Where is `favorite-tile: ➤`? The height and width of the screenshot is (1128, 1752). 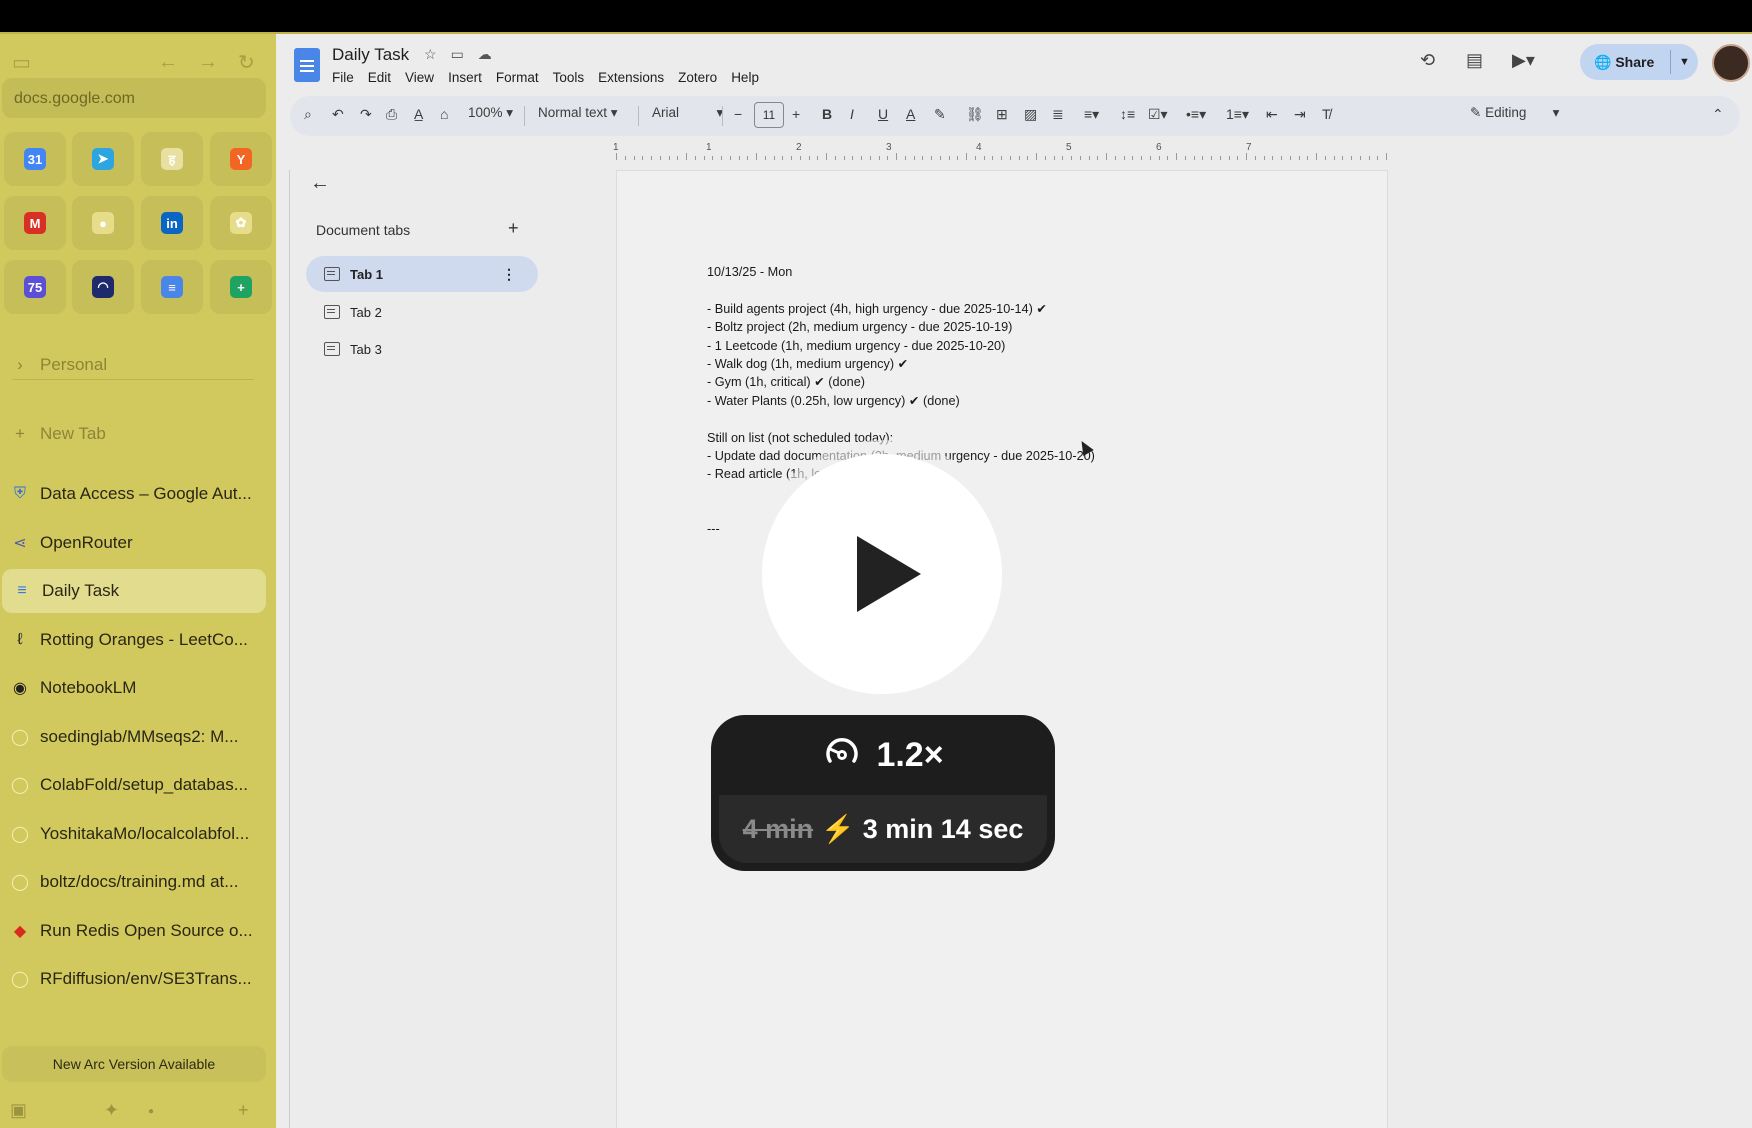
favorite-tile: ➤ is located at coordinates (103, 159).